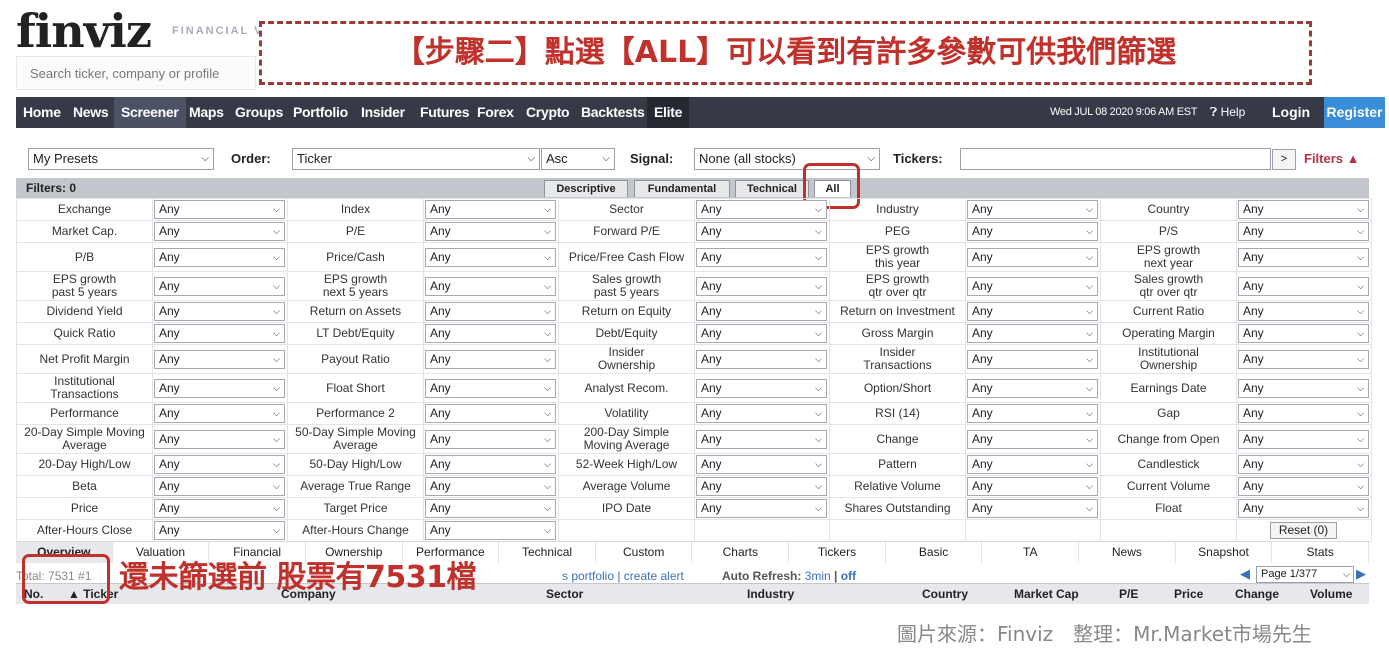  I want to click on col-industry: Industry, so click(770, 594).